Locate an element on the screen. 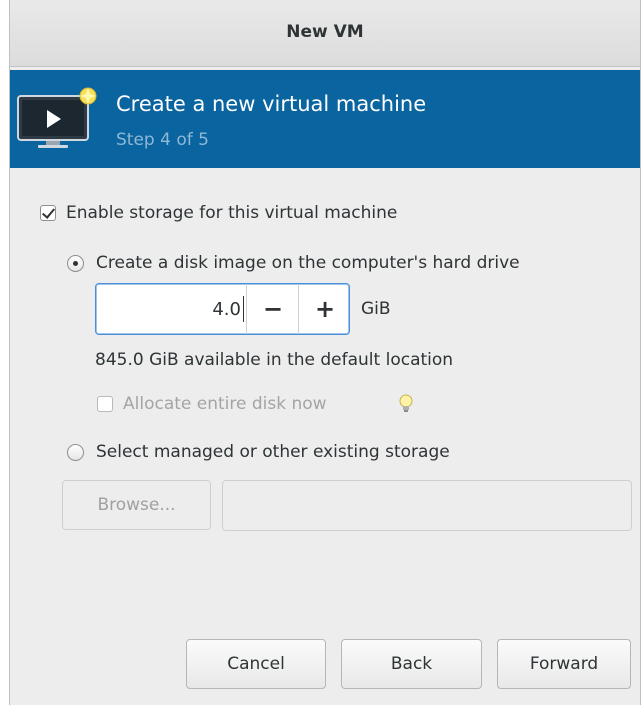  cancel-button: Cancel is located at coordinates (256, 664).